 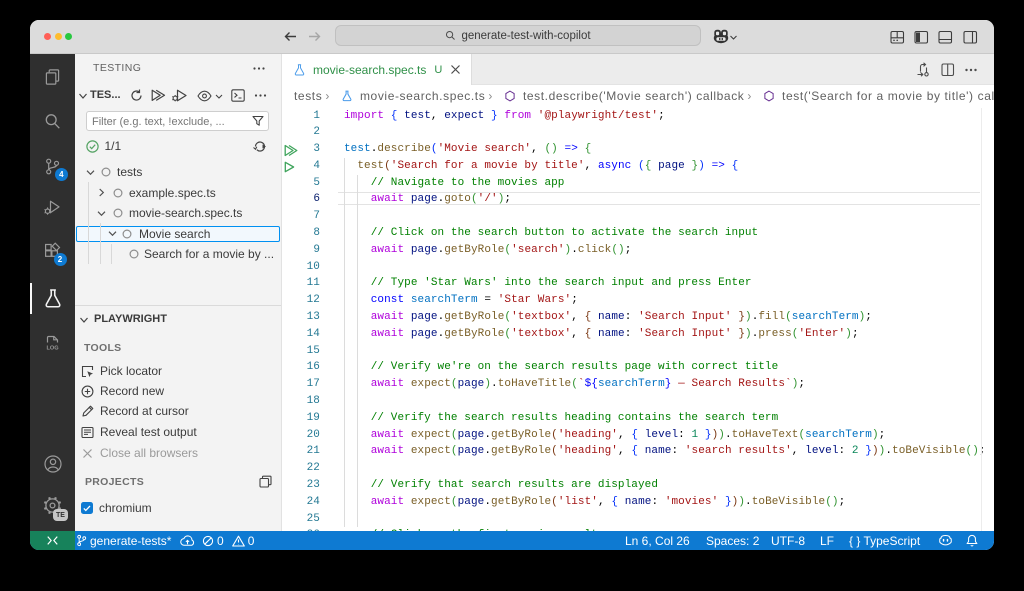 I want to click on svg-text: LOG, so click(x=52, y=349).